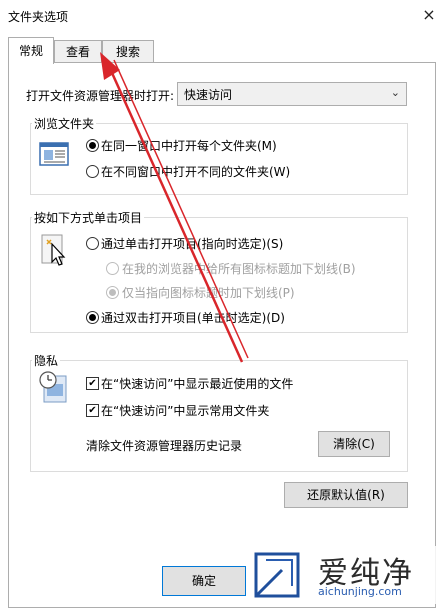 The width and height of the screenshot is (444, 608). I want to click on show-frequent-checkbox: ✔, so click(92, 410).